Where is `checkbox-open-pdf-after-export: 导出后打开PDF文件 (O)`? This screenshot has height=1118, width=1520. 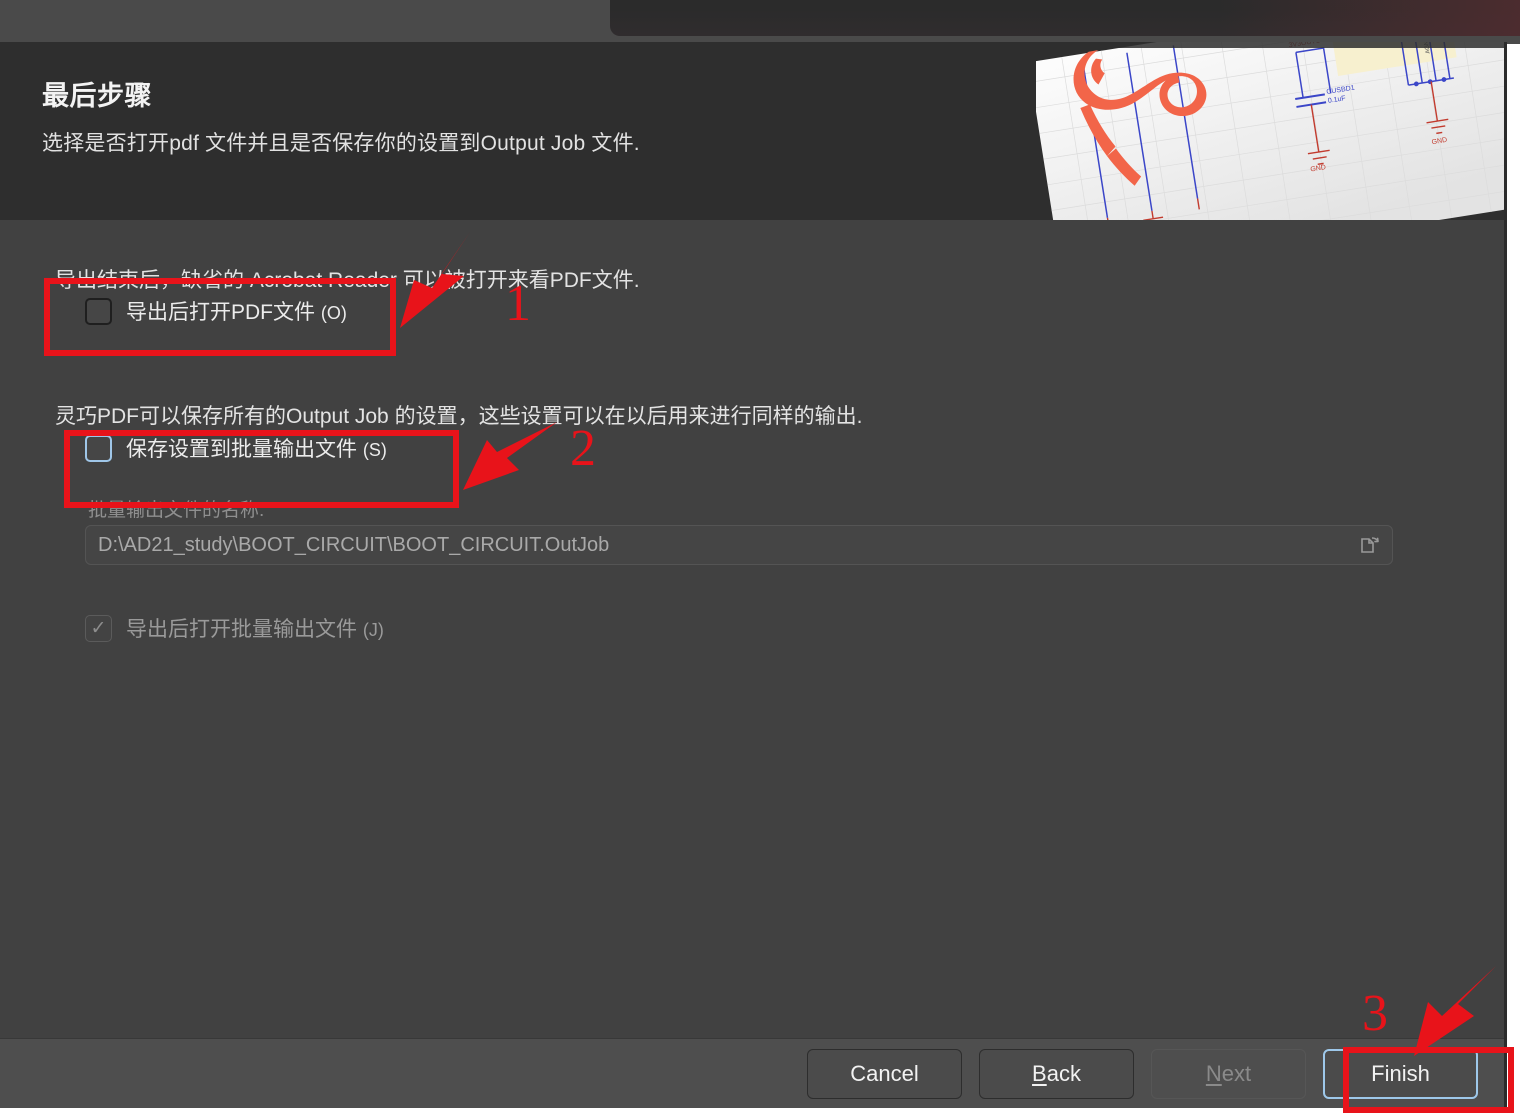 checkbox-open-pdf-after-export: 导出后打开PDF文件 (O) is located at coordinates (216, 311).